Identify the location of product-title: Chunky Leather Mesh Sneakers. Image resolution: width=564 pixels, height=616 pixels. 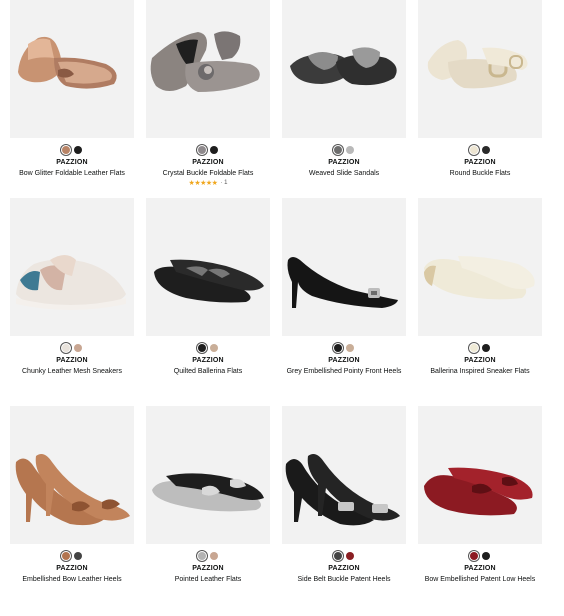
(72, 371).